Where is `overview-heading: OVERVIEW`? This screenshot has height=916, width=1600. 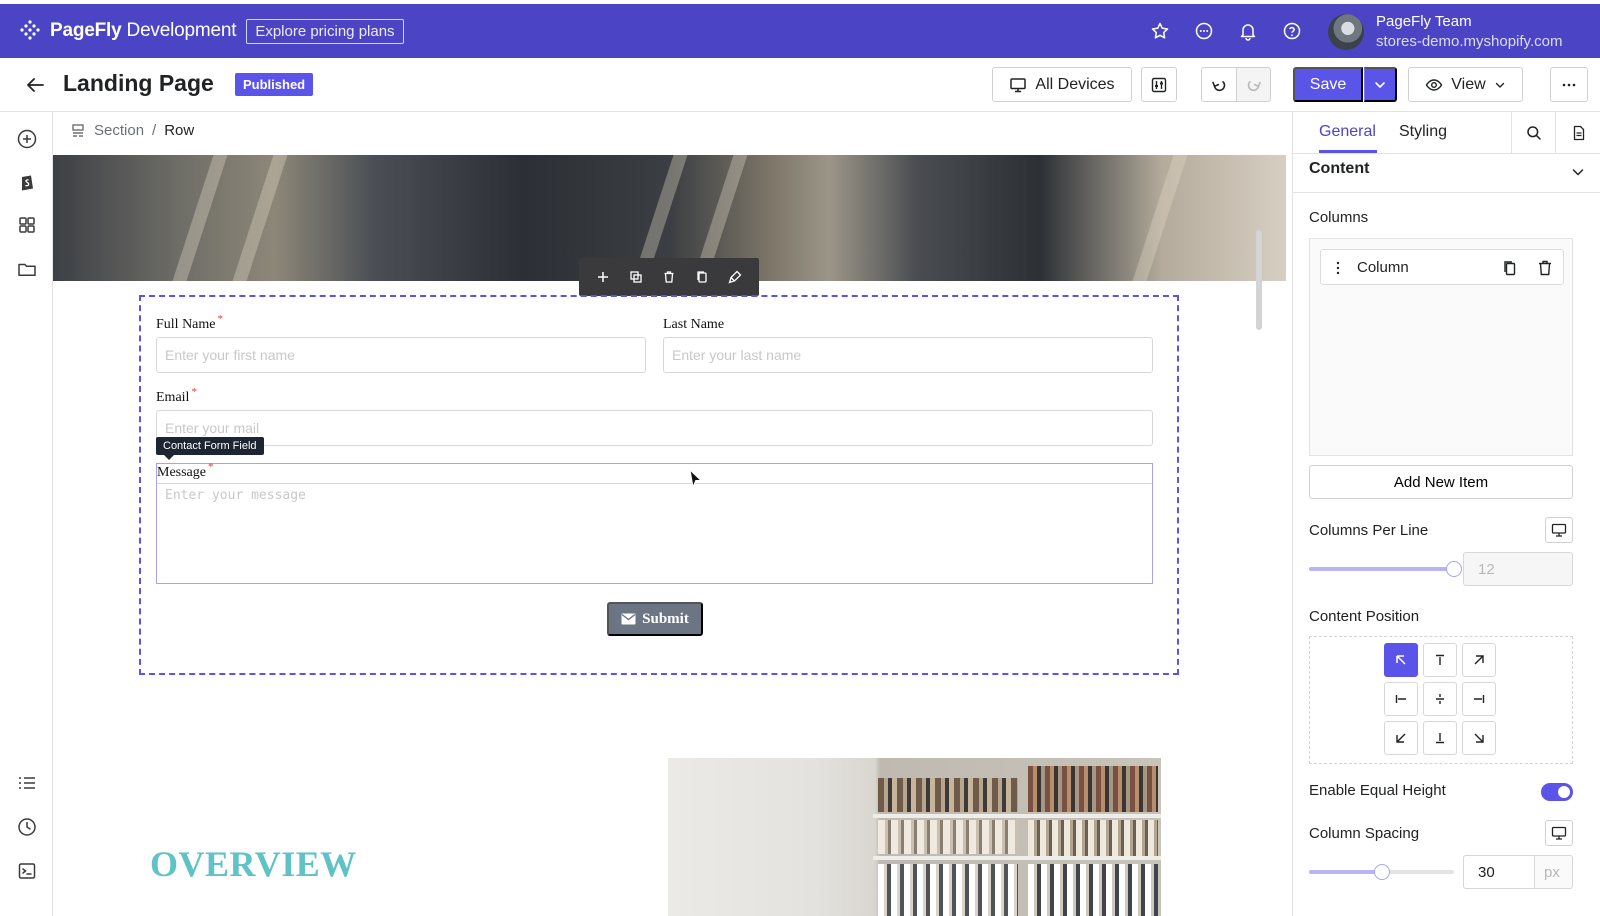
overview-heading: OVERVIEW is located at coordinates (253, 864).